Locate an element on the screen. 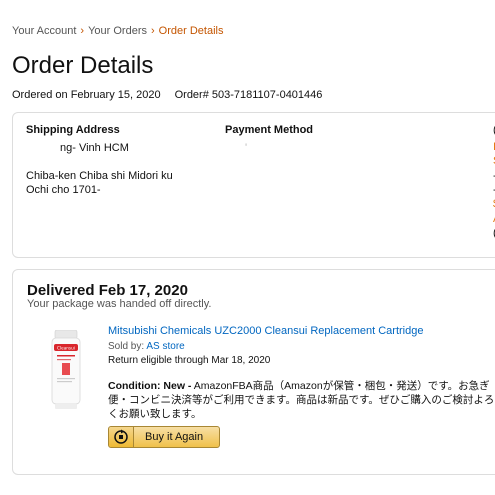  buy-it-again-label: Buy it Again is located at coordinates (174, 437).